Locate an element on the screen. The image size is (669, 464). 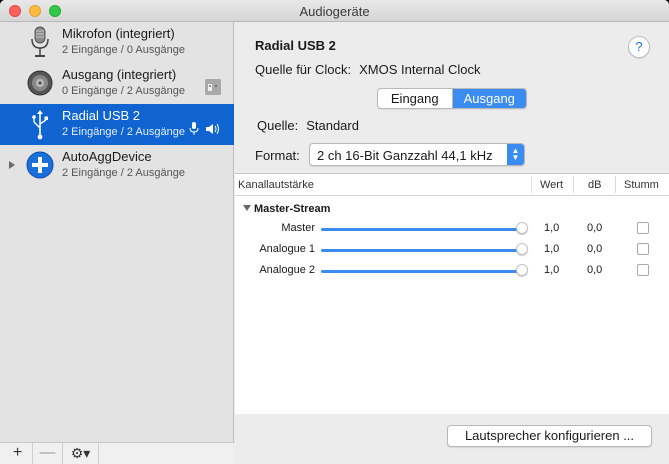
device-title: Radial USB 2 is located at coordinates (295, 45).